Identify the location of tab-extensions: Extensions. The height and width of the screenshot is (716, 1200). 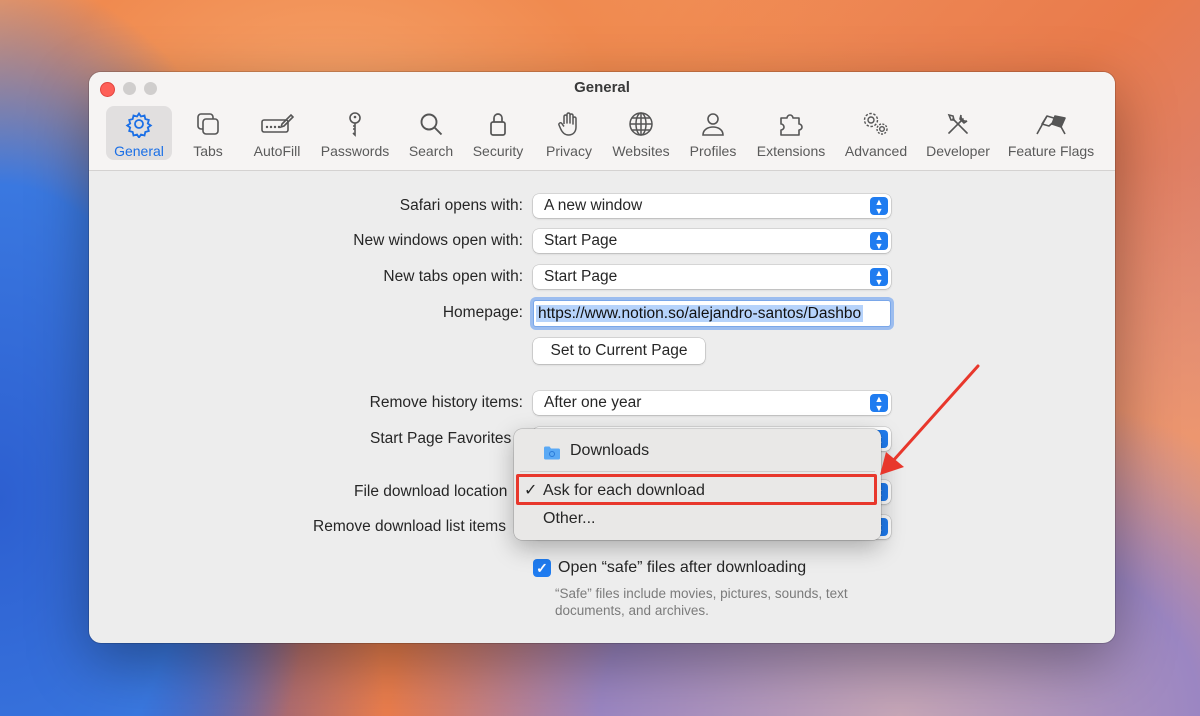
(791, 133).